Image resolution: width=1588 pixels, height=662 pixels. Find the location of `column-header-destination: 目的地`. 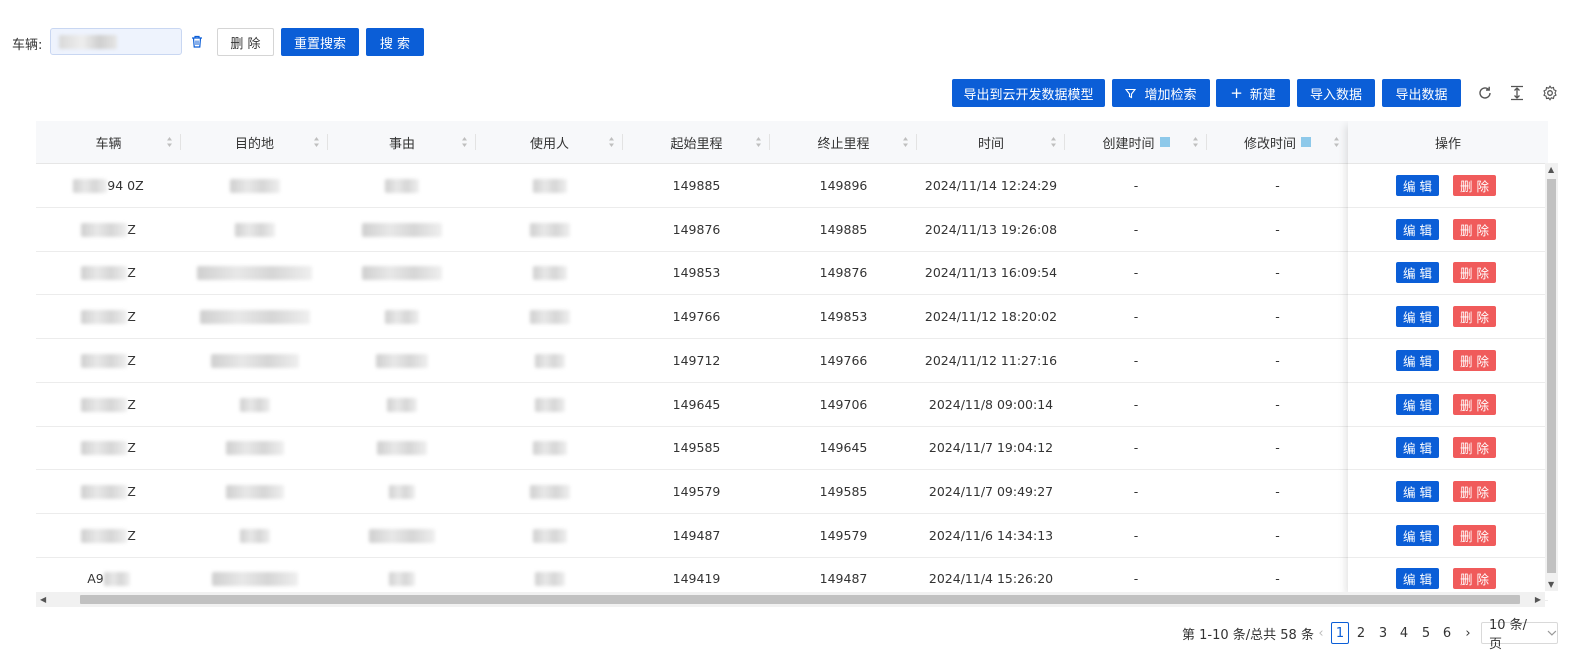

column-header-destination: 目的地 is located at coordinates (254, 142).